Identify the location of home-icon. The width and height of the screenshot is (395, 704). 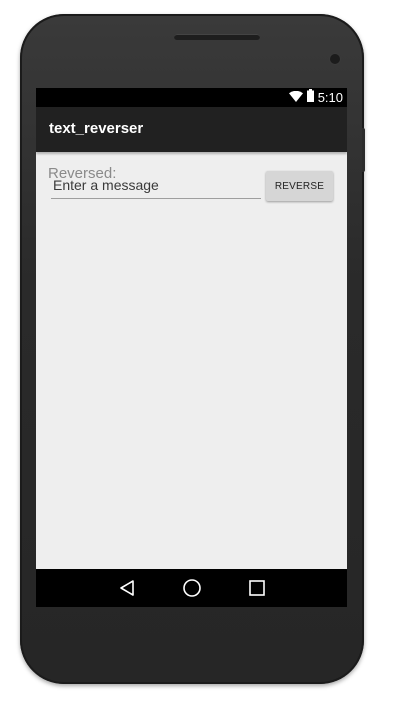
(192, 588).